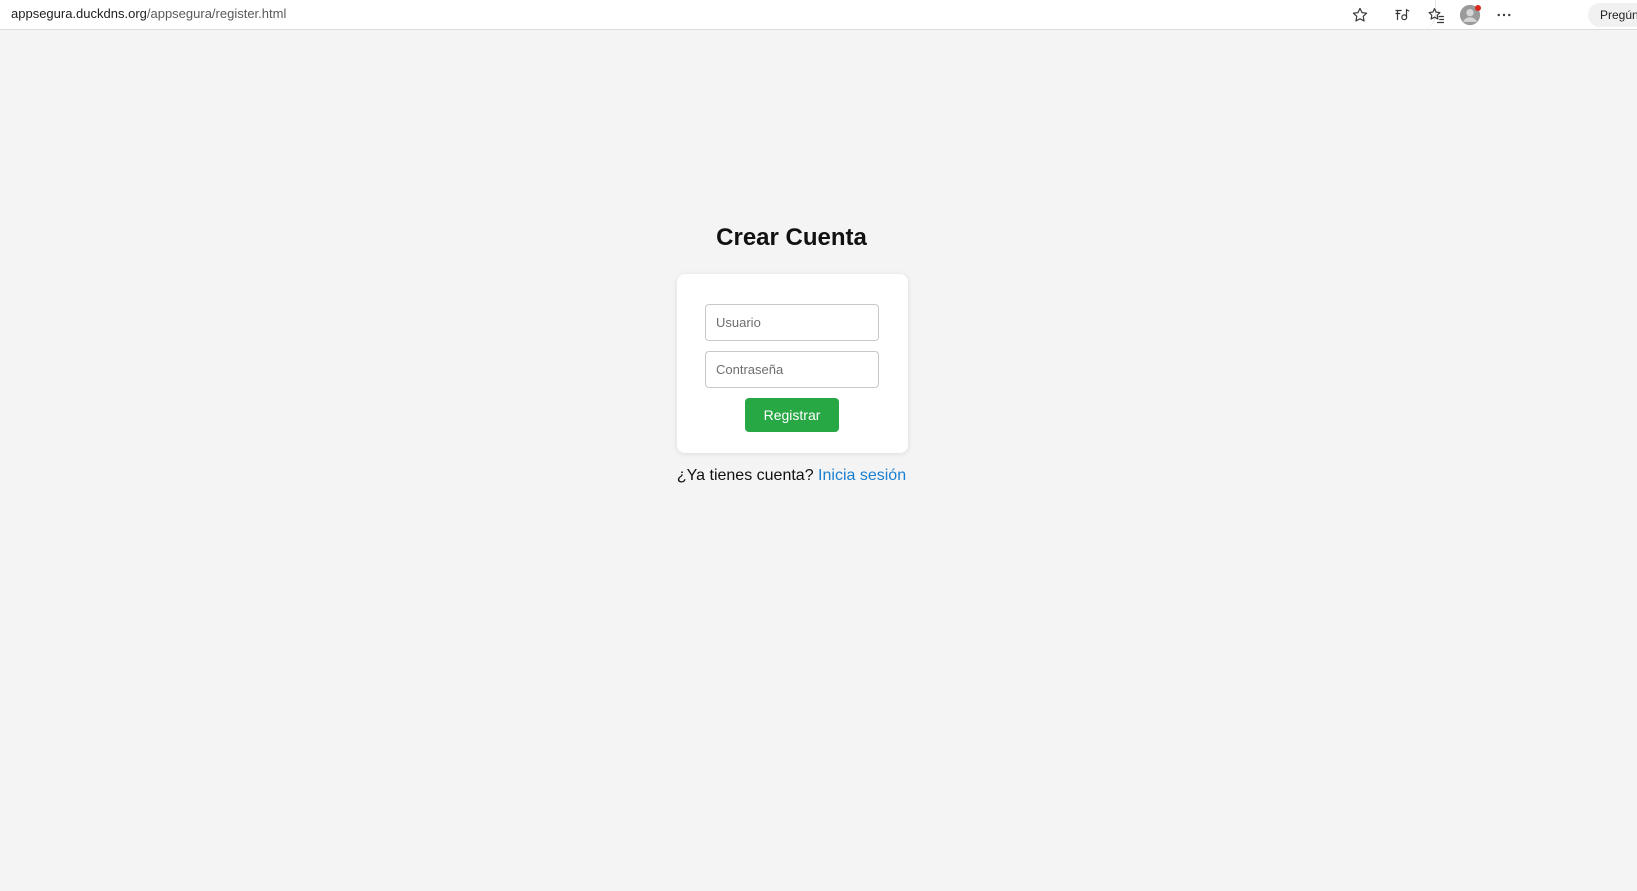  What do you see at coordinates (791, 237) in the screenshot?
I see `page-title: Crear Cuenta` at bounding box center [791, 237].